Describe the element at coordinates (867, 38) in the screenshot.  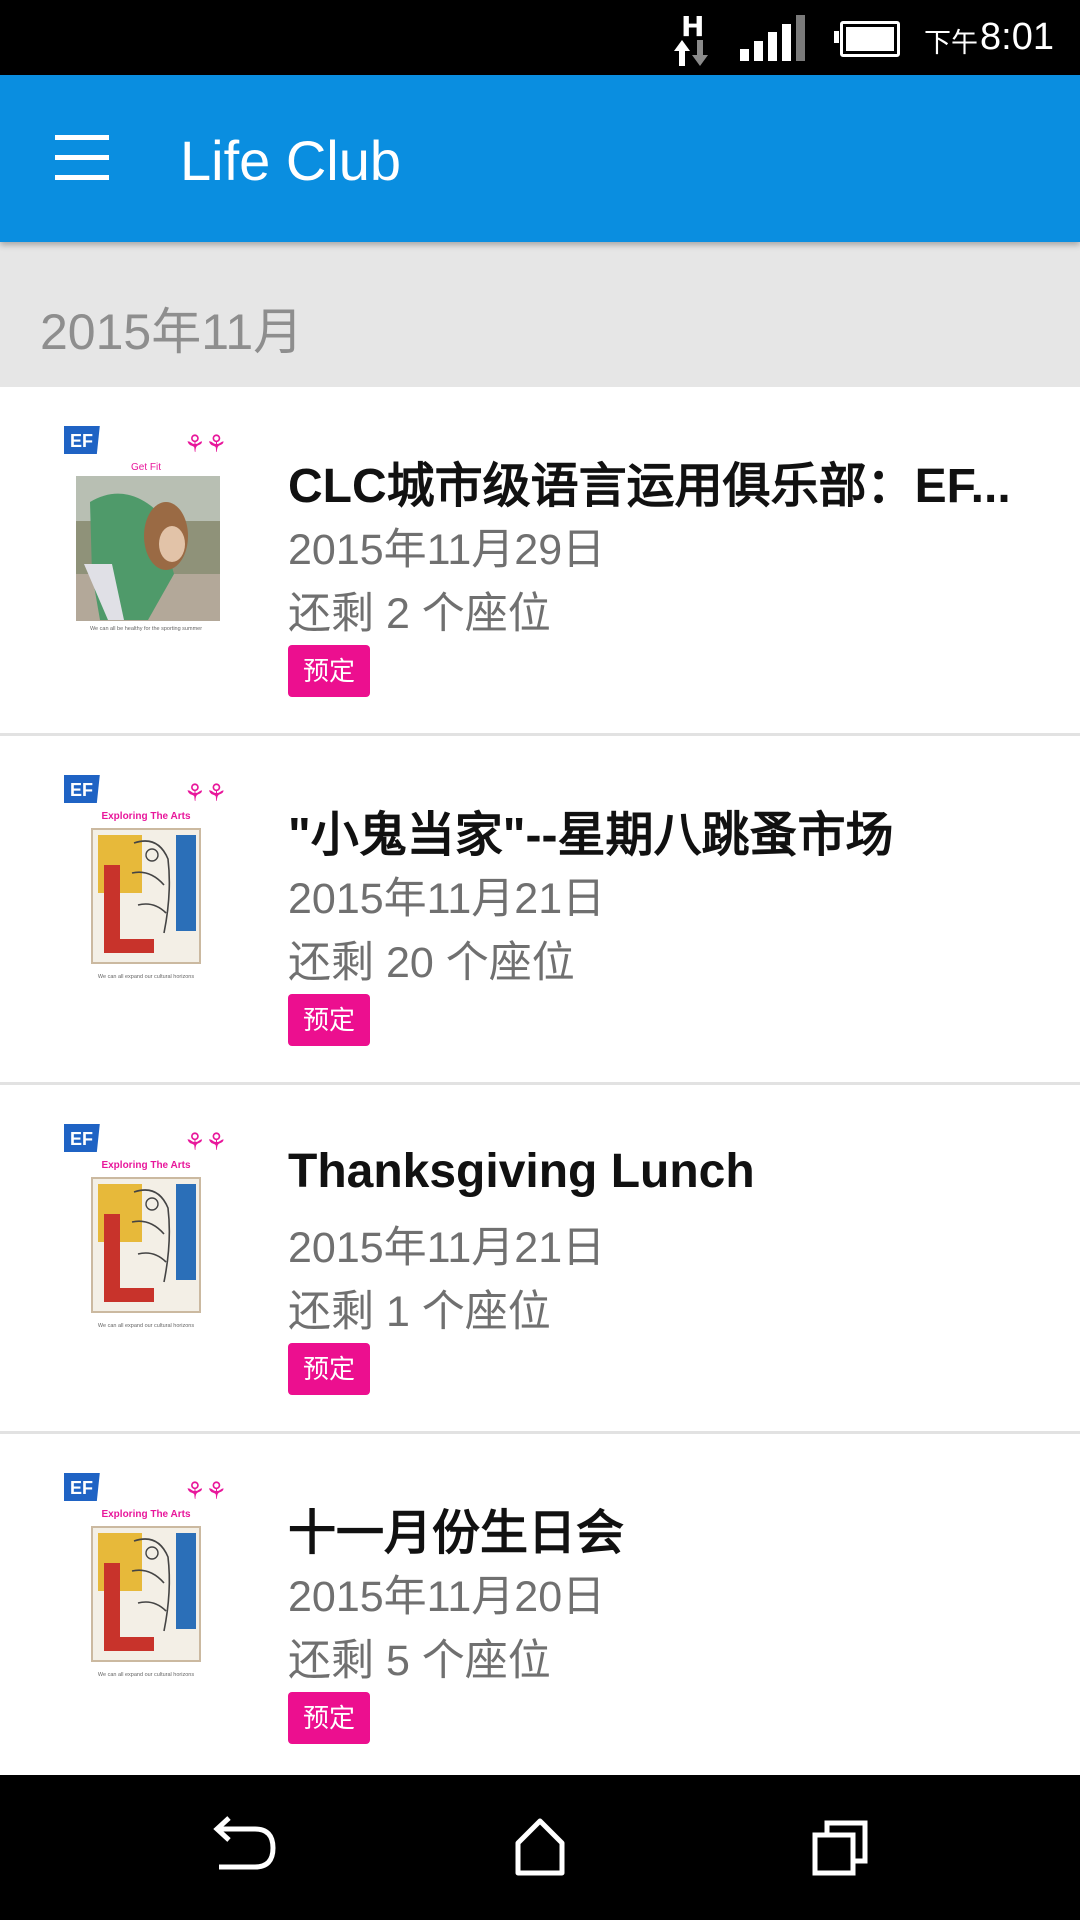
I see `battery-icon` at that location.